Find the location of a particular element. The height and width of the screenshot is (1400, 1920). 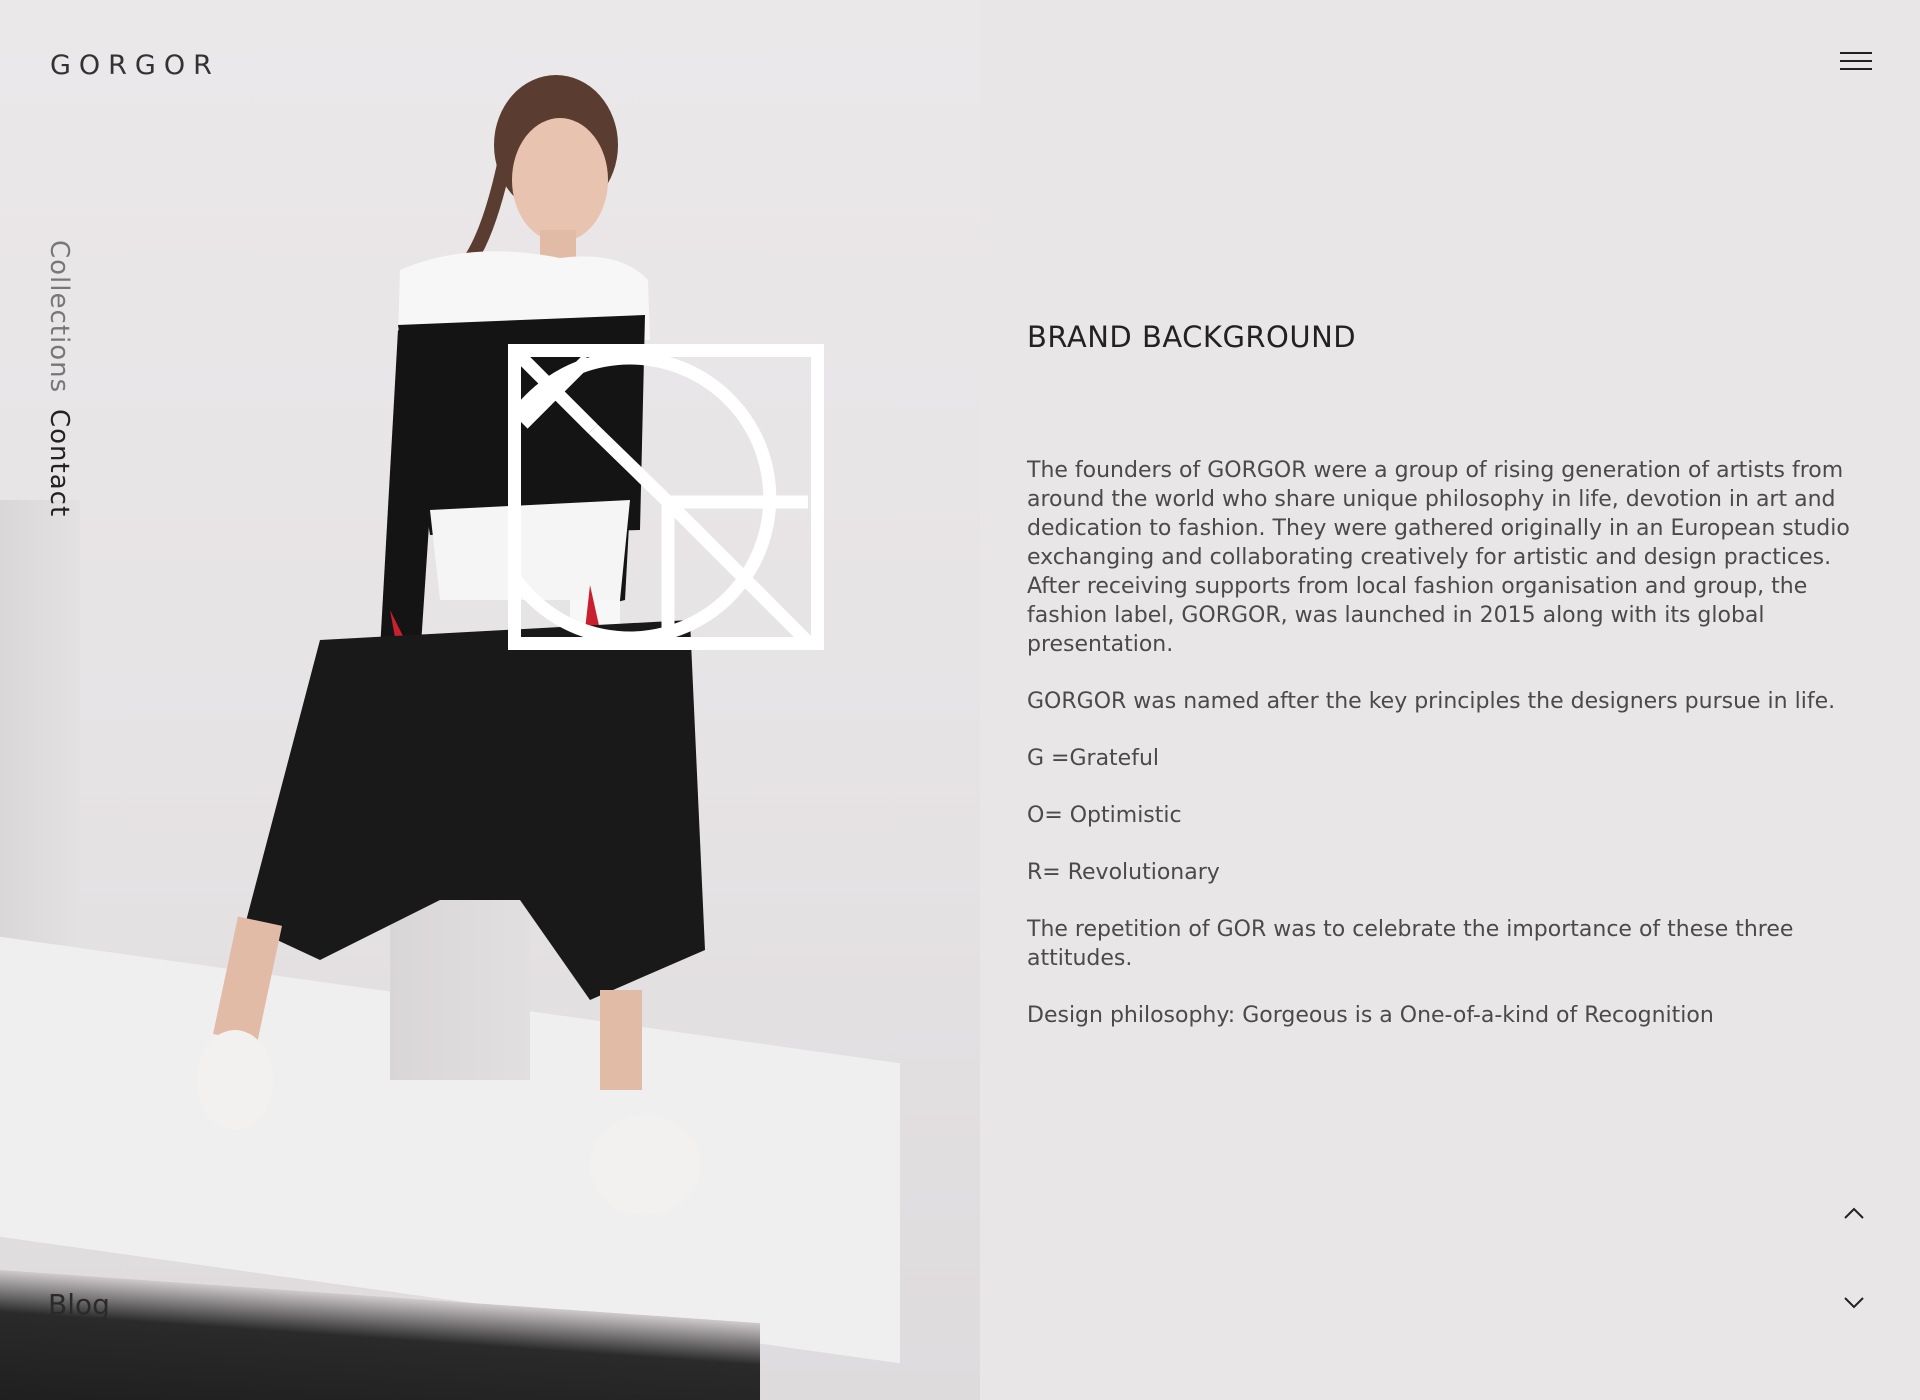

gorgor-emblem is located at coordinates (666, 497).